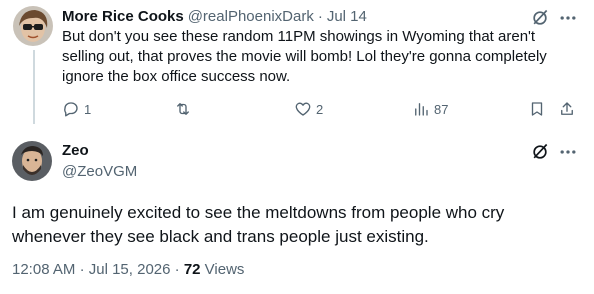  I want to click on bookmark-icon, so click(537, 109).